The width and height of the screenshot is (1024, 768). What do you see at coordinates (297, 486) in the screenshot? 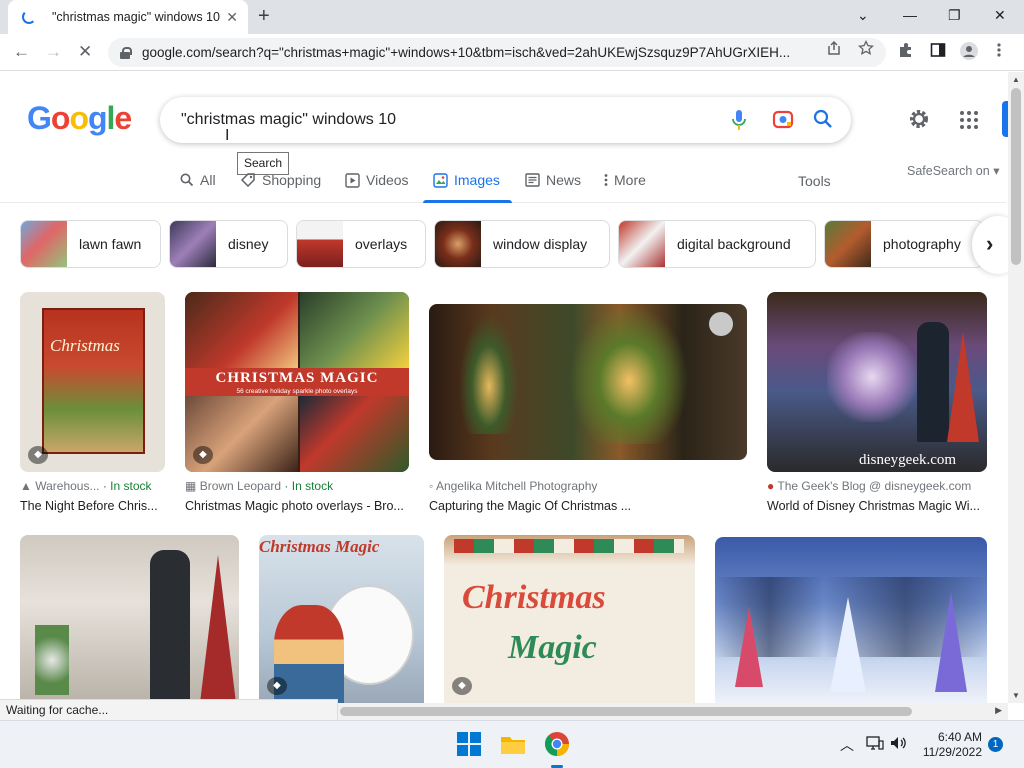
I see `result-source-2: ▦ Brown Leopard · In stock` at bounding box center [297, 486].